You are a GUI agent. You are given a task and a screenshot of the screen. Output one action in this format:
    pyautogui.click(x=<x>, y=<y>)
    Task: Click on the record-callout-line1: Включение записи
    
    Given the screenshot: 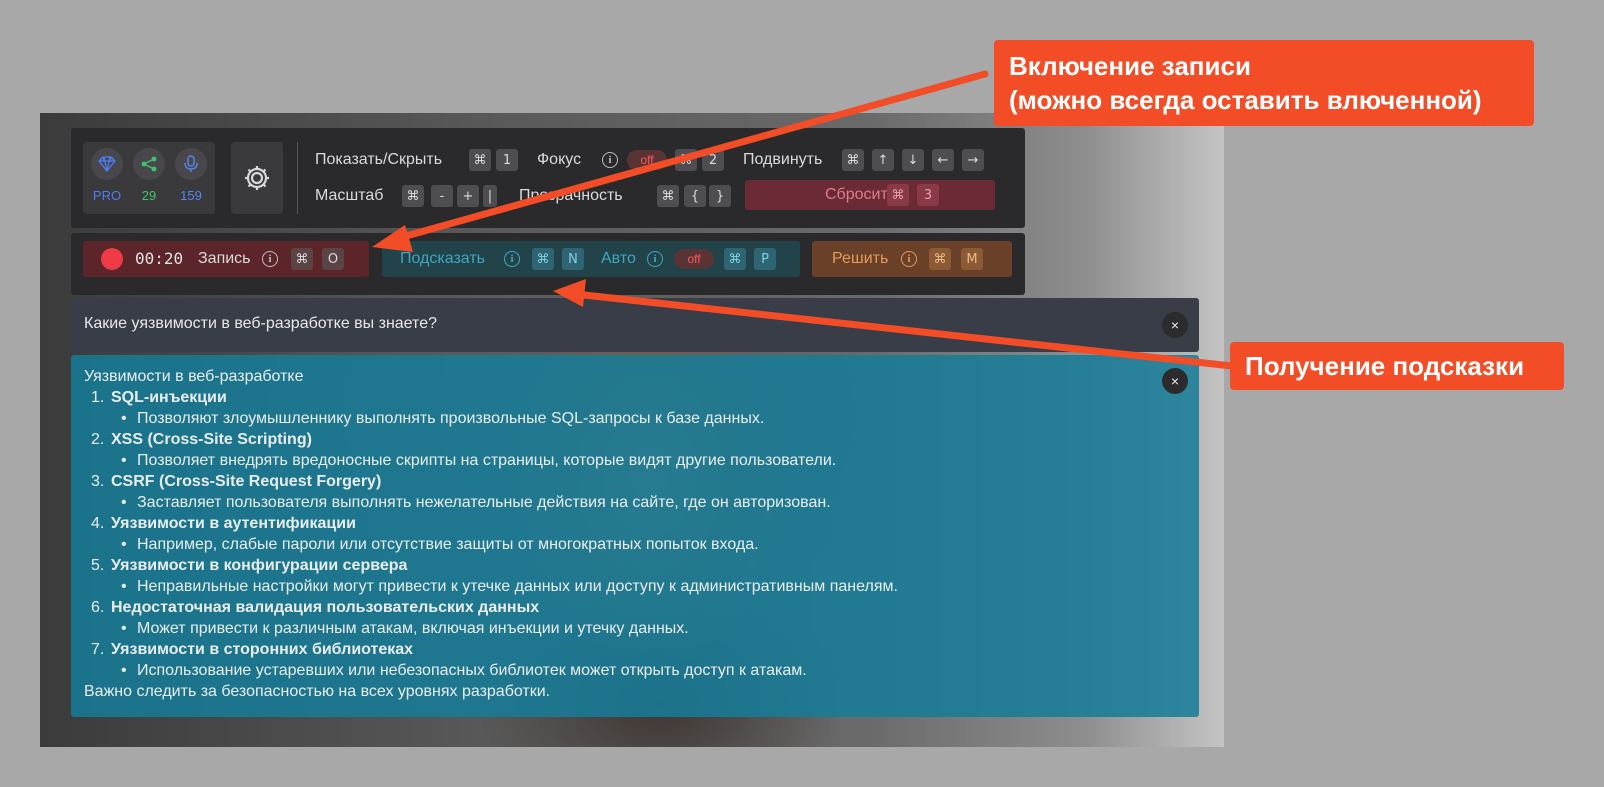 What is the action you would take?
    pyautogui.click(x=1130, y=66)
    